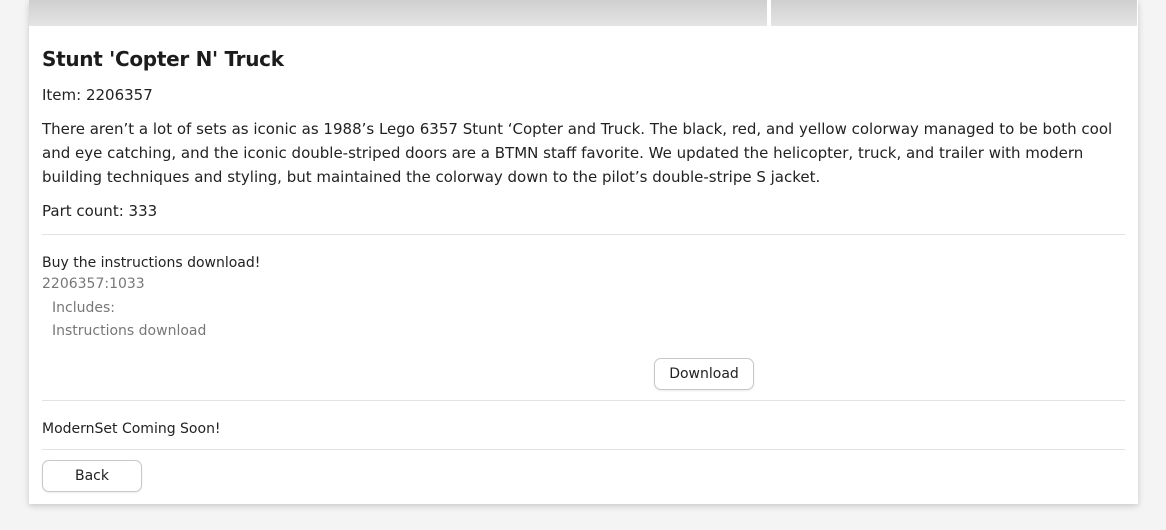  I want to click on instructions-buy-label: Buy the instructions download!, so click(151, 263).